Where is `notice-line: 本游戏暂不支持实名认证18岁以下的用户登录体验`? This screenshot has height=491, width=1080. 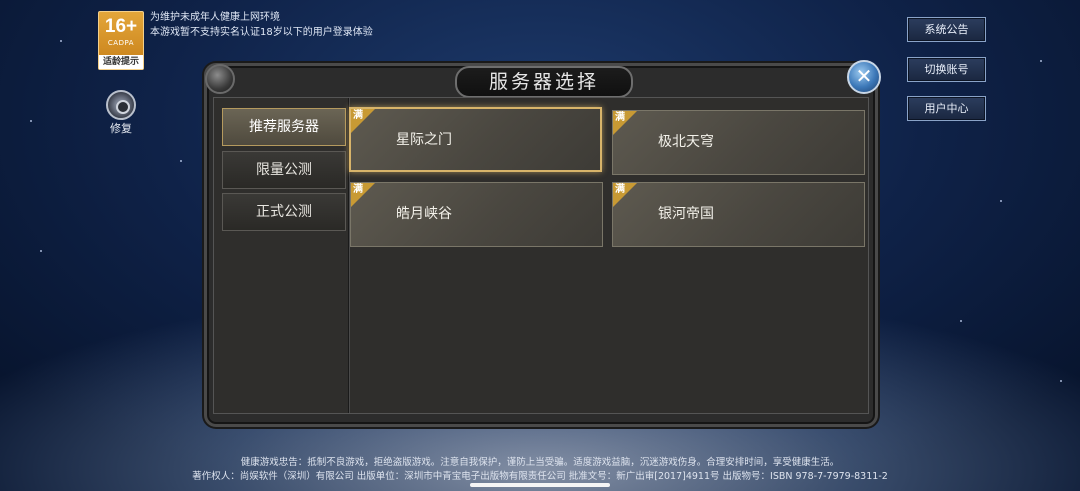 notice-line: 本游戏暂不支持实名认证18岁以下的用户登录体验 is located at coordinates (261, 32).